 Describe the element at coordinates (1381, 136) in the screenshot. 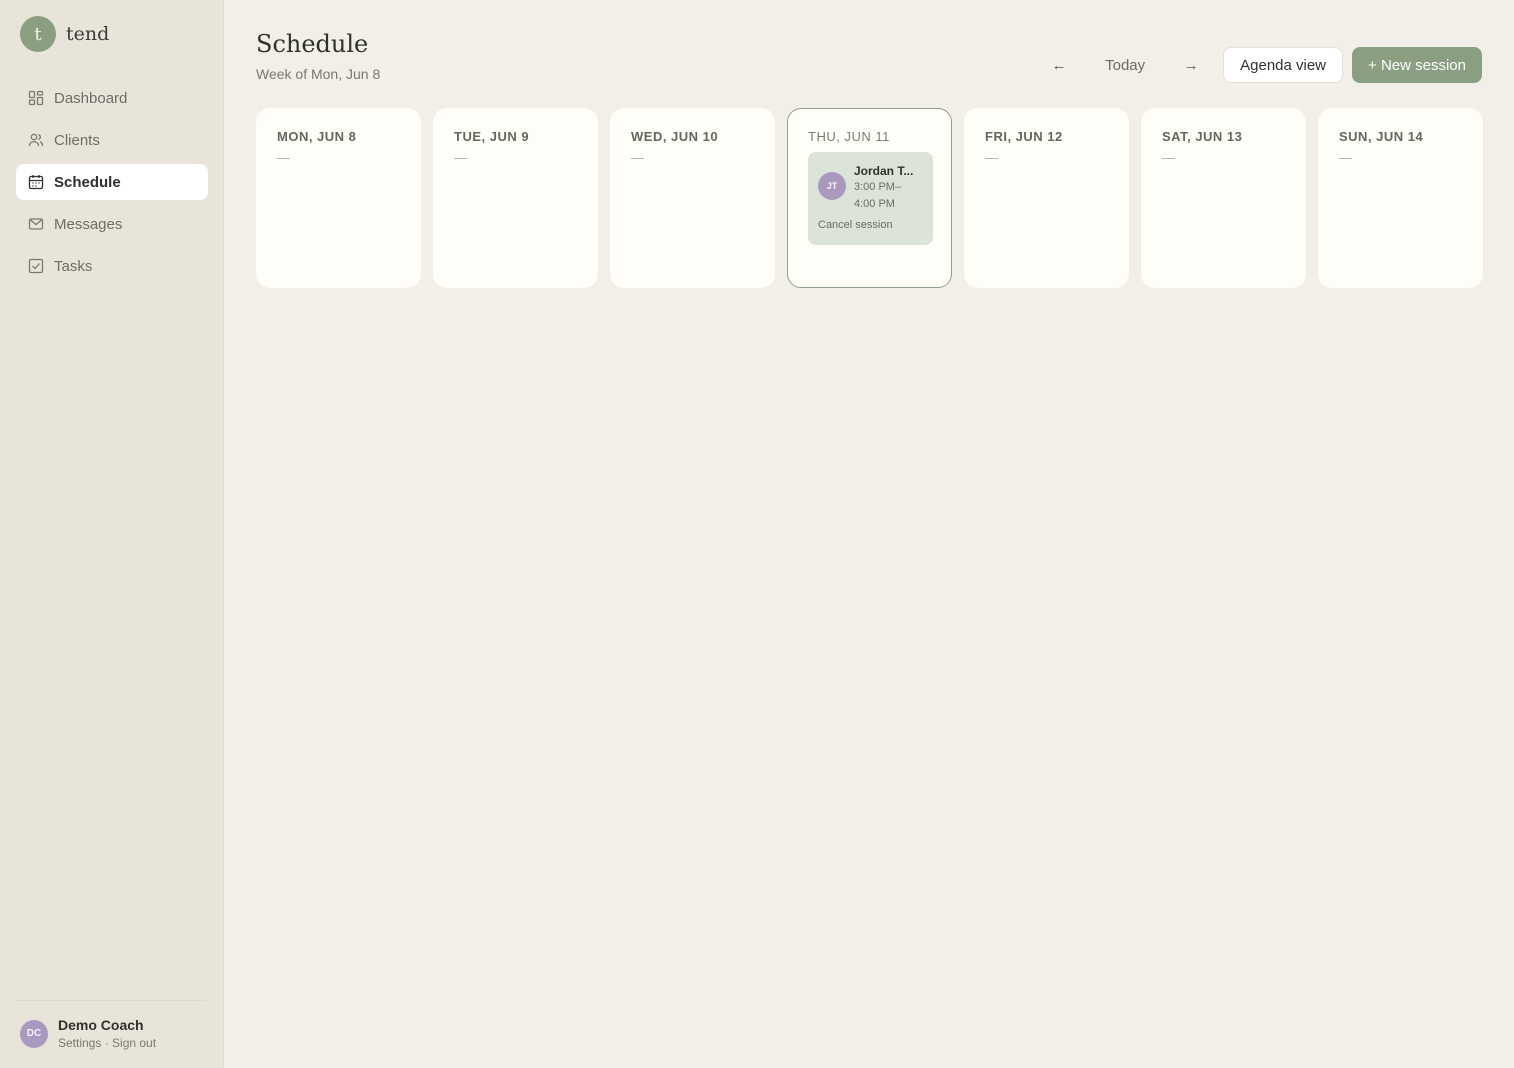

I see `day-label: SUN, JUN 14` at that location.